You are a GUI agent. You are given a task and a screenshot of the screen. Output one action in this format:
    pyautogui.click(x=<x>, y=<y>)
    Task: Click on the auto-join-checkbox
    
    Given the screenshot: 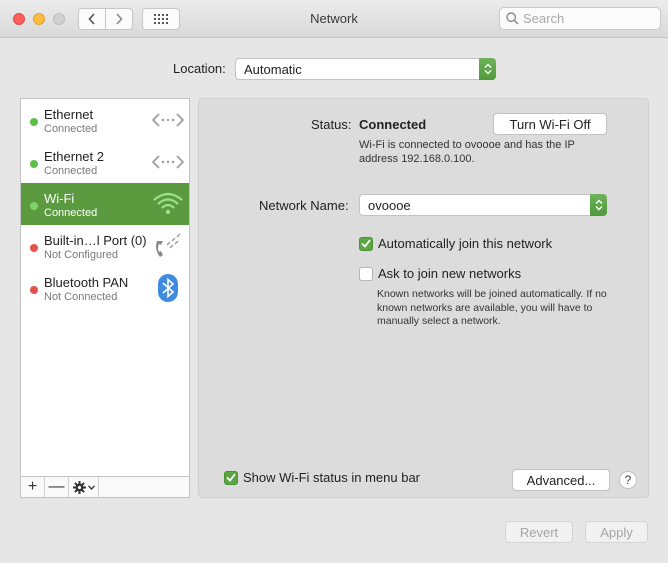 What is the action you would take?
    pyautogui.click(x=366, y=243)
    